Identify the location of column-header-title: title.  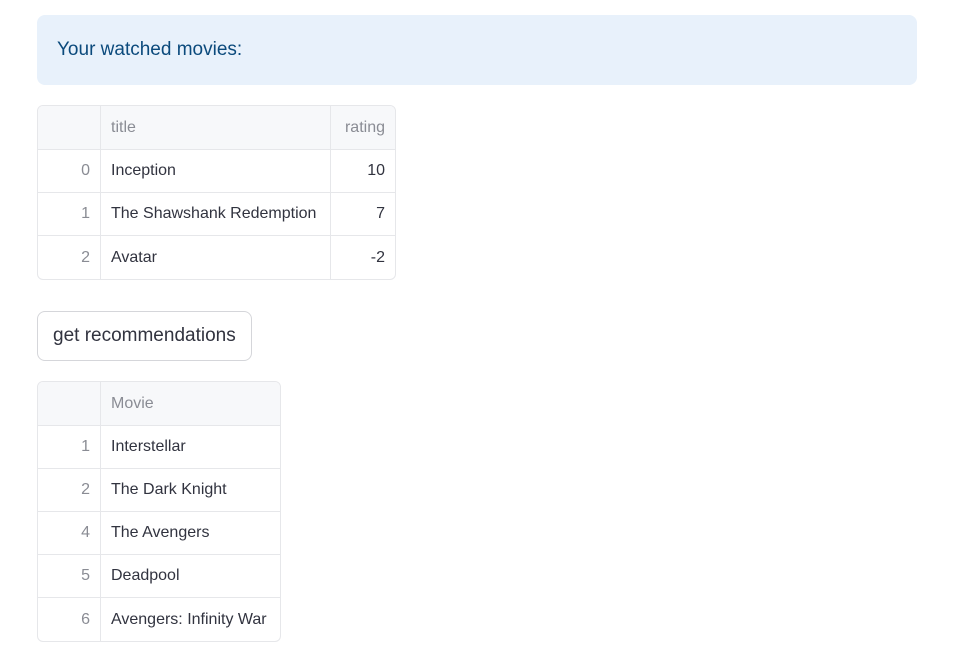
(216, 128).